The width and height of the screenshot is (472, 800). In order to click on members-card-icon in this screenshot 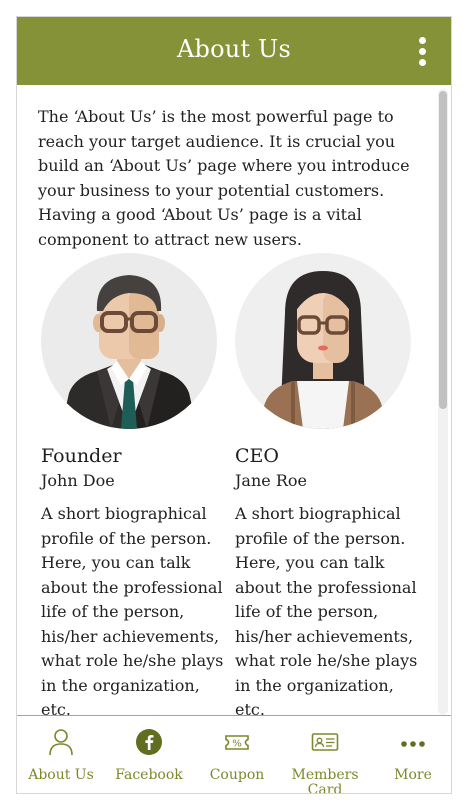, I will do `click(325, 742)`.